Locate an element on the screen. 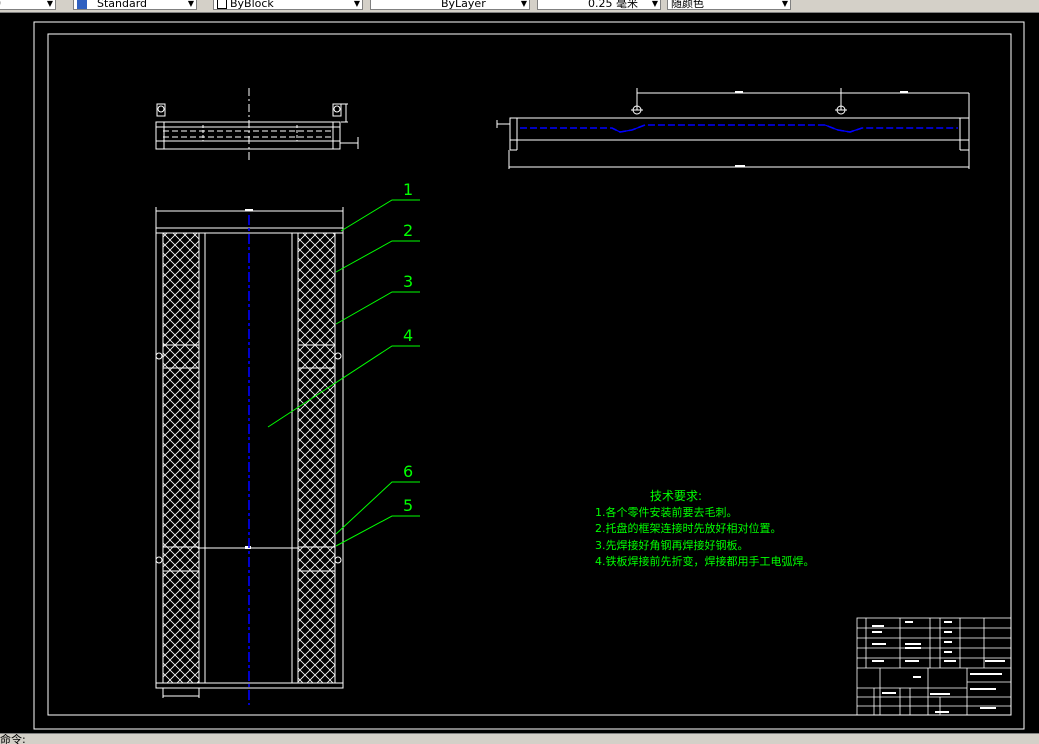 The image size is (1039, 744). tech-requirement-3: 3.先焊接好角钢再焊接好钢板。 is located at coordinates (672, 545).